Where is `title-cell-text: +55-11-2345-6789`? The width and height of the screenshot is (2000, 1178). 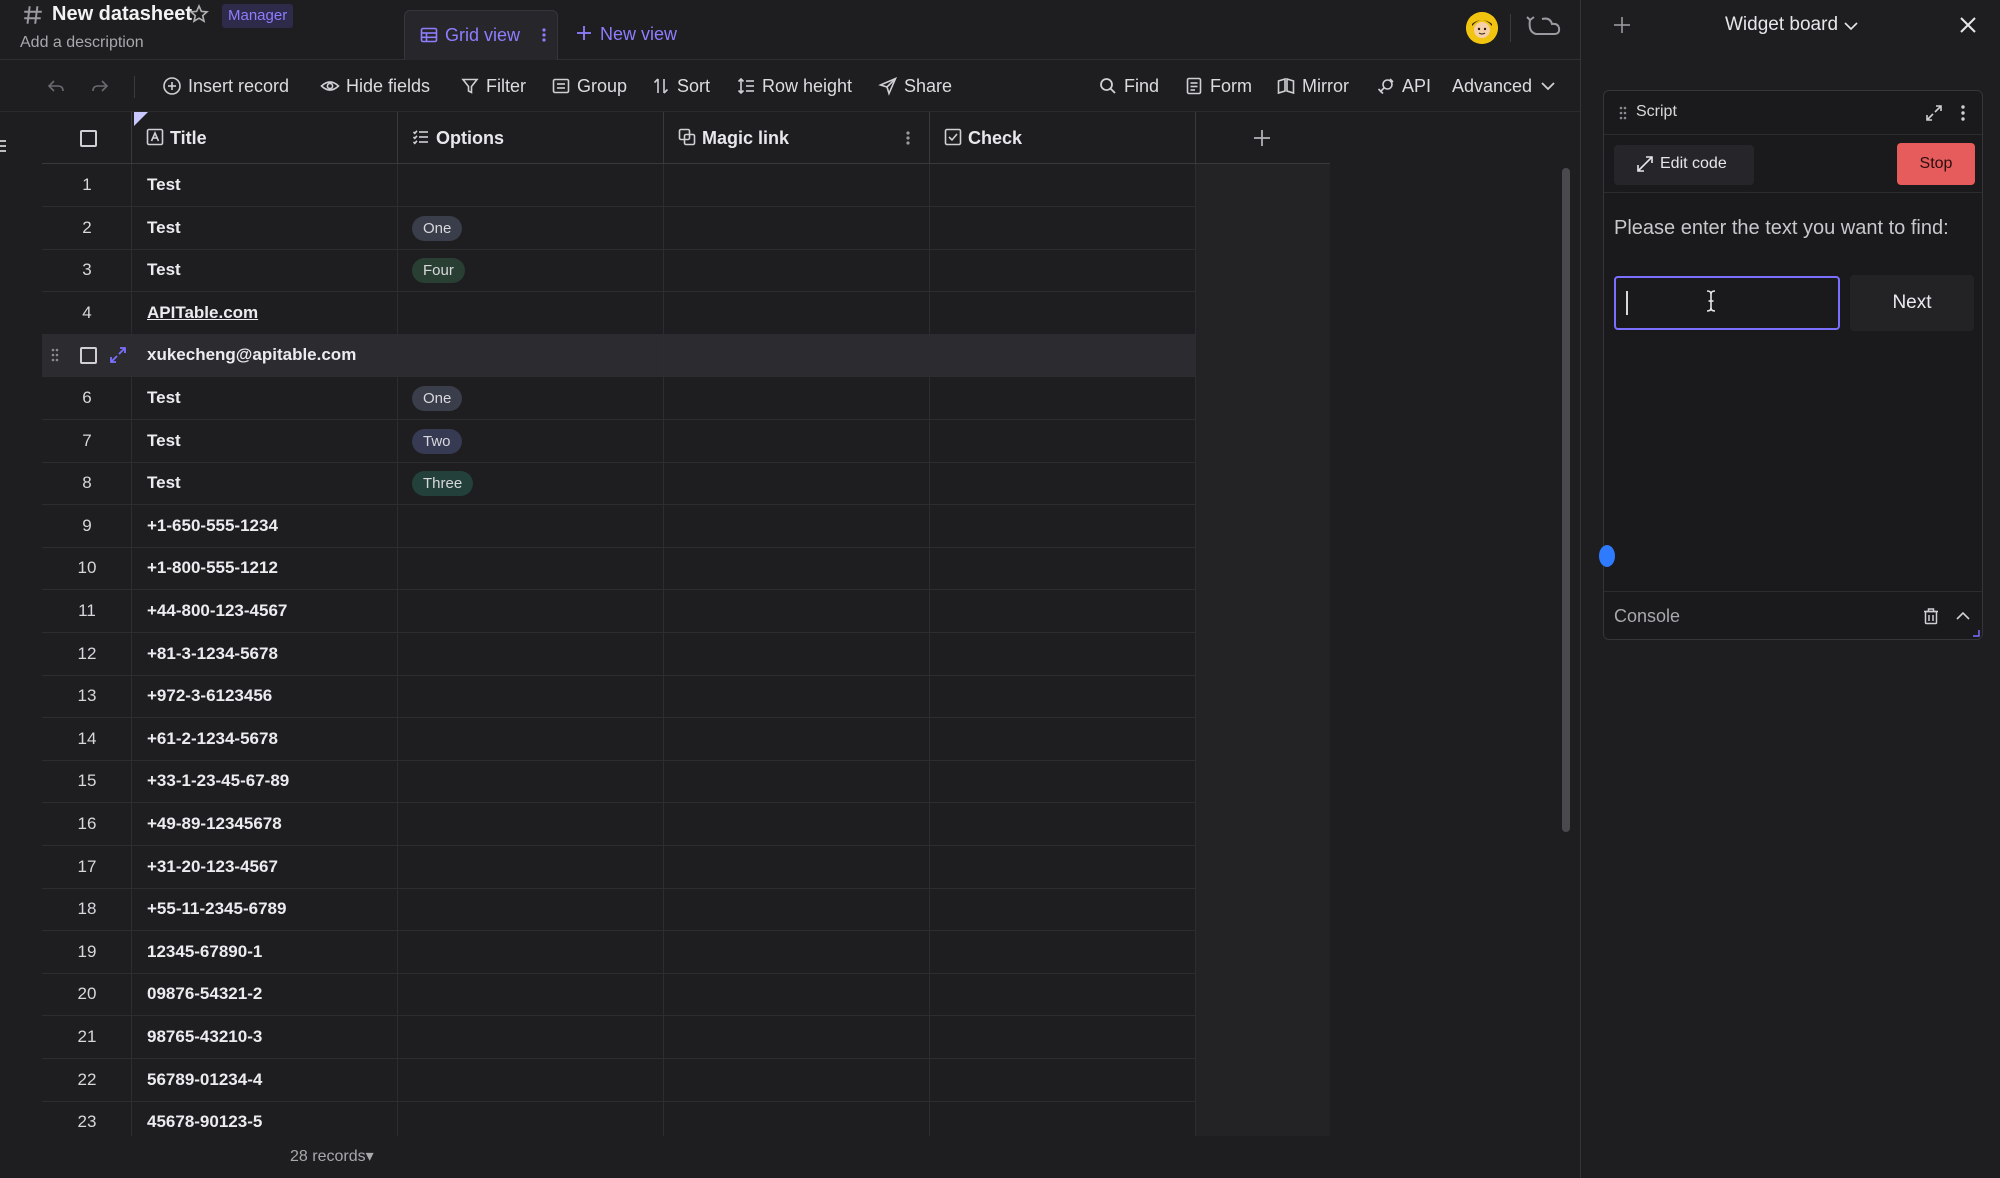
title-cell-text: +55-11-2345-6789 is located at coordinates (216, 909).